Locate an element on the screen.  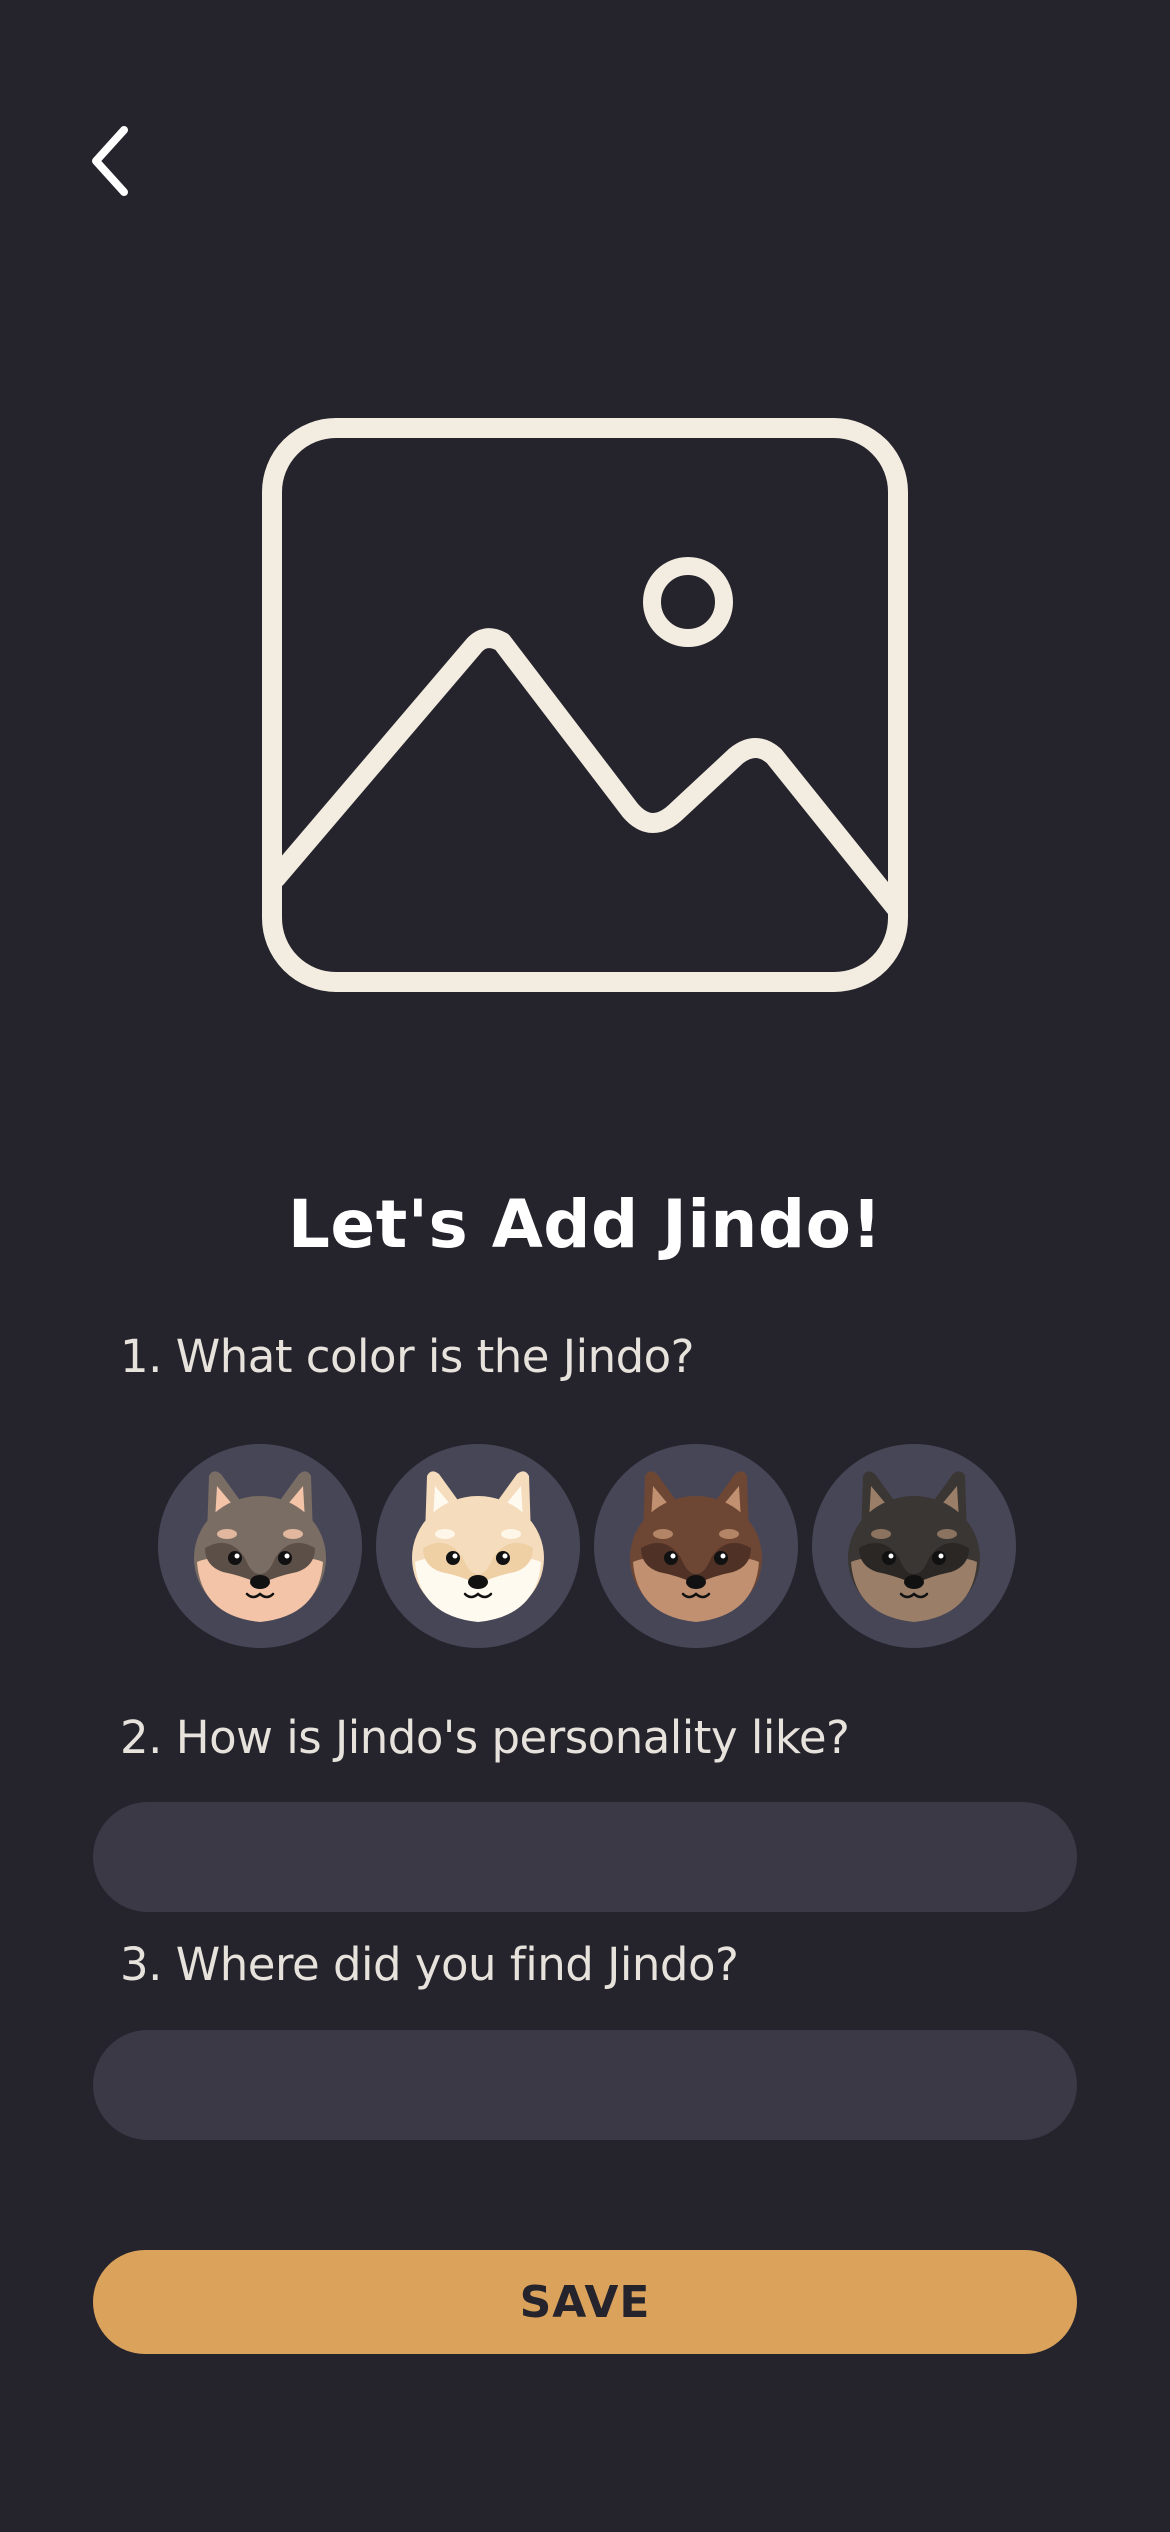
question-location-label: 3. Where did you find Jindo? is located at coordinates (429, 1964).